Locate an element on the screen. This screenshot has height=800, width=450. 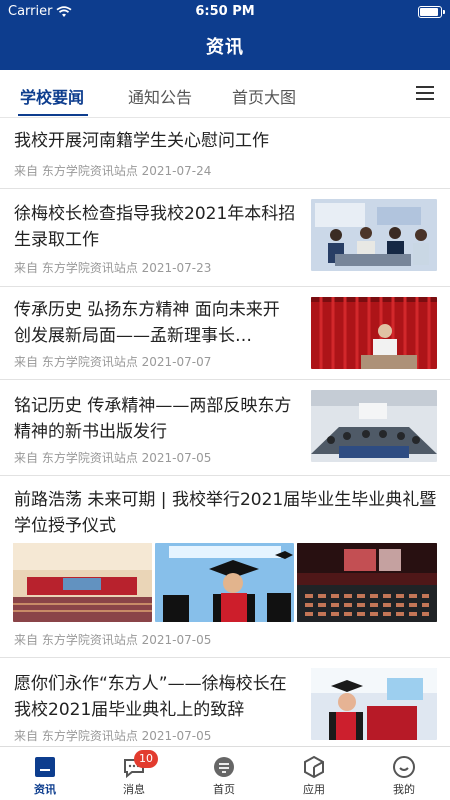
home-icon is located at coordinates (224, 767).